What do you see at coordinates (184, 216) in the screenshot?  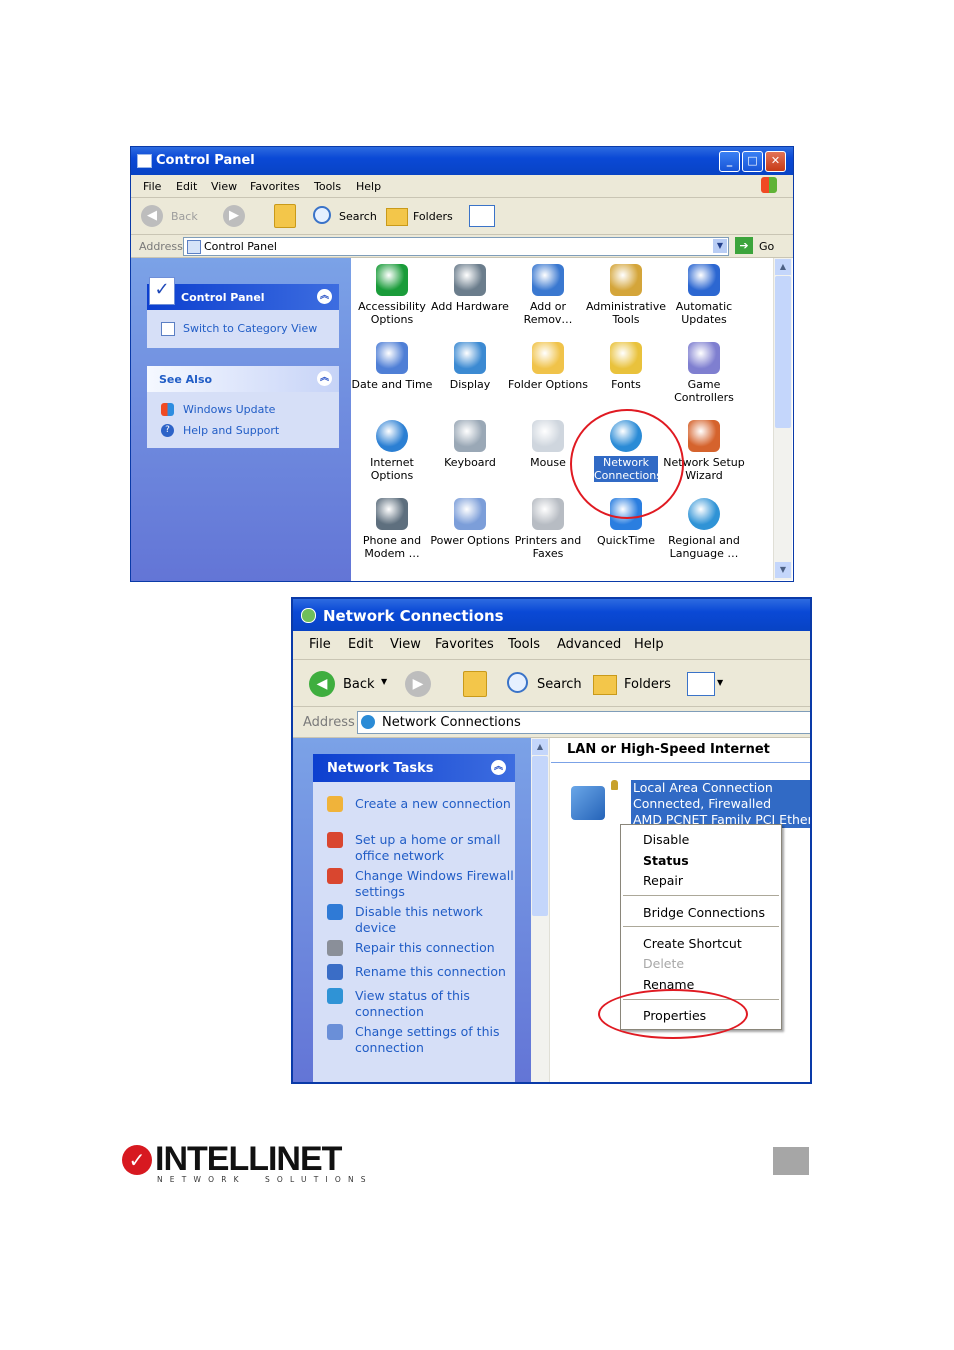 I see `back-label: Back` at bounding box center [184, 216].